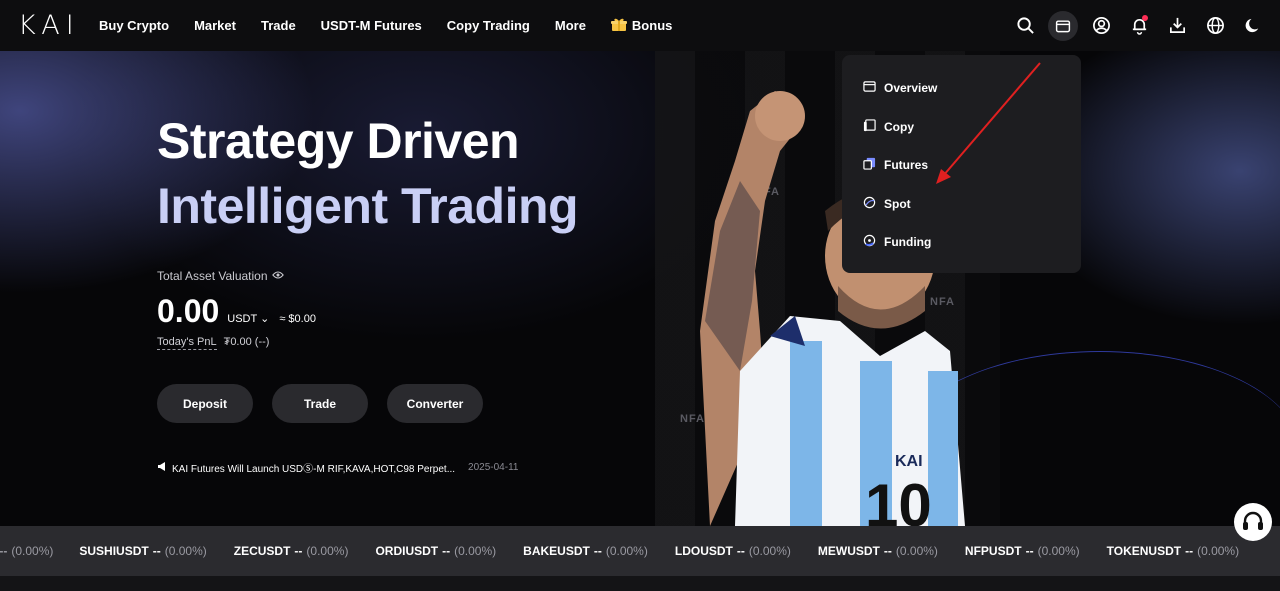 Image resolution: width=1280 pixels, height=591 pixels. Describe the element at coordinates (205, 403) in the screenshot. I see `deposit-button: Deposit` at that location.